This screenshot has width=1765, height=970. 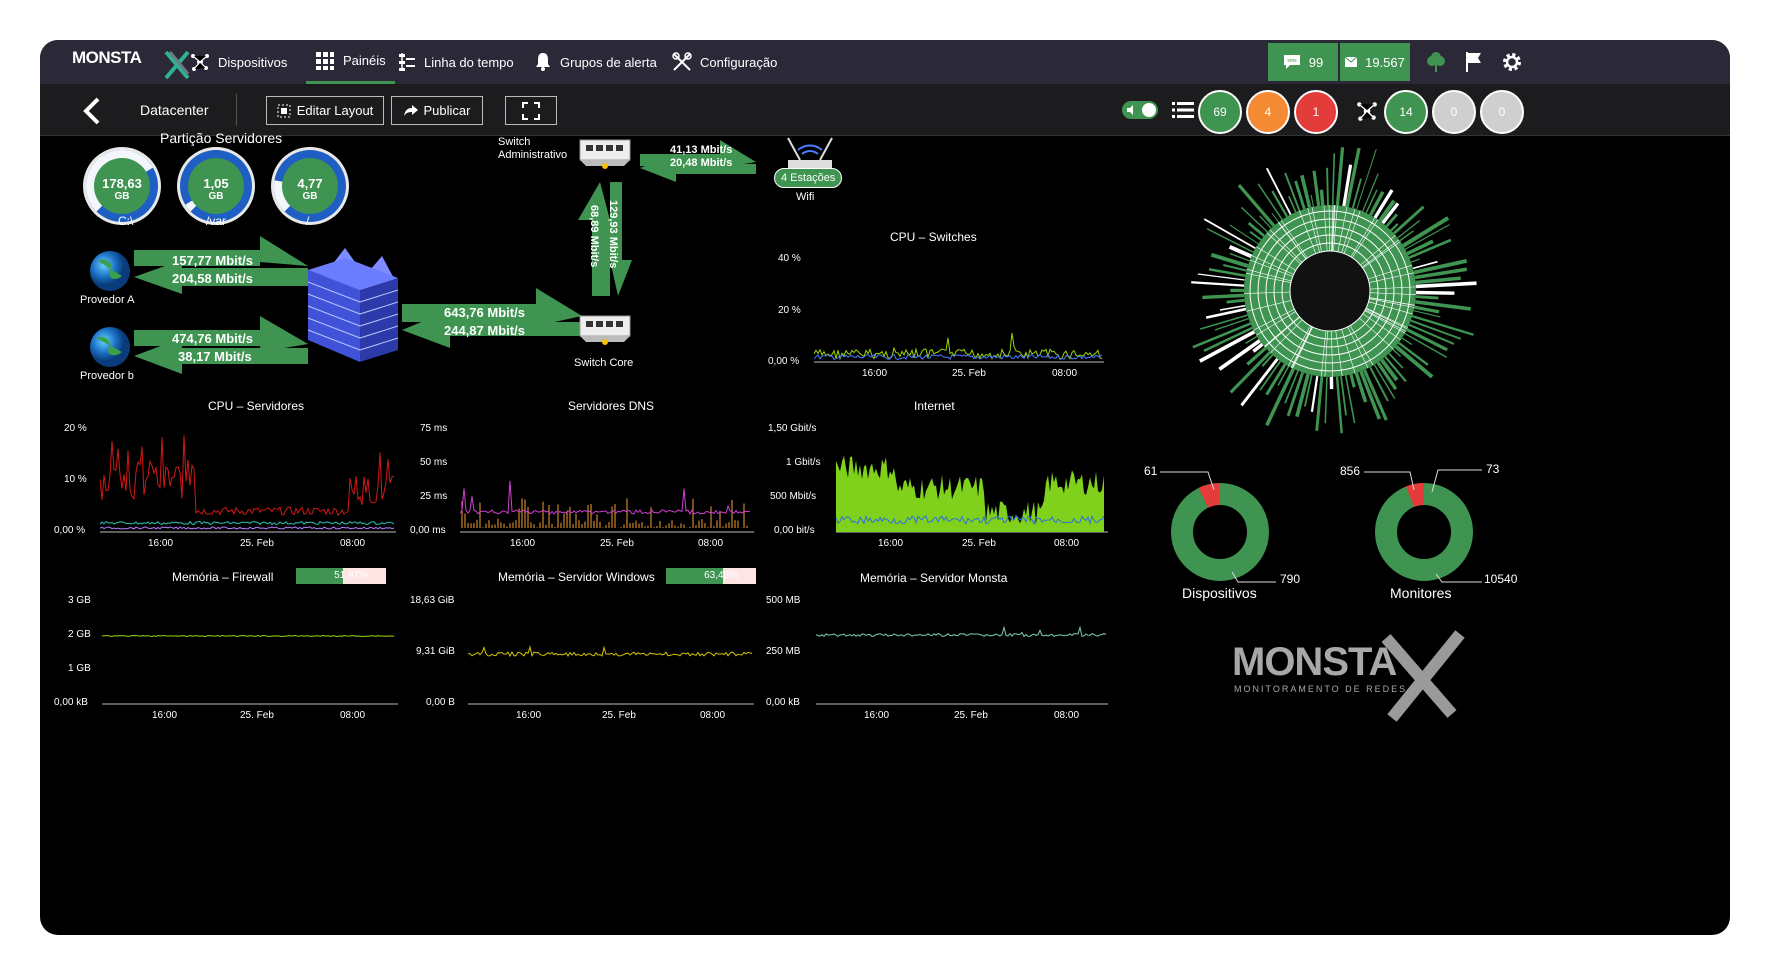 I want to click on y-tick: 0,00 %, so click(x=70, y=530).